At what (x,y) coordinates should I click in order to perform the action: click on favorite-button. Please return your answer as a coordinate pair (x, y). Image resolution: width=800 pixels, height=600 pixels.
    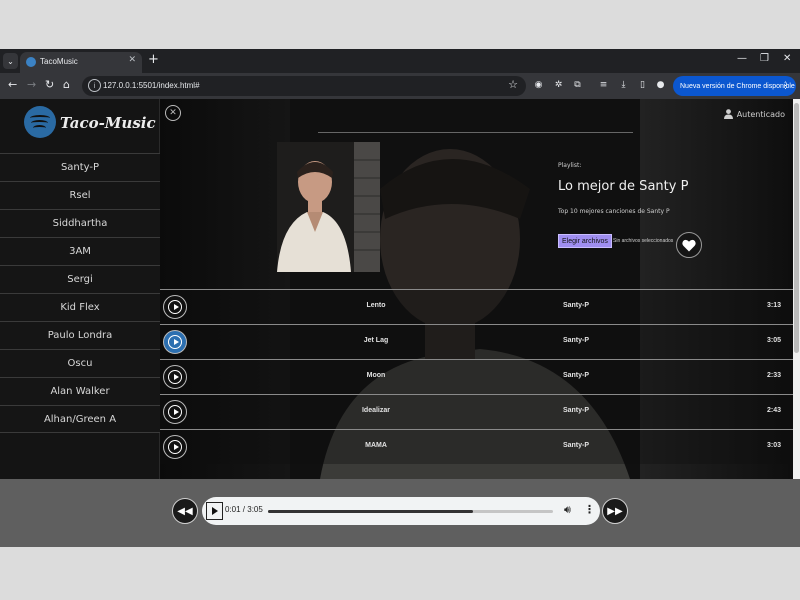
    Looking at the image, I should click on (689, 245).